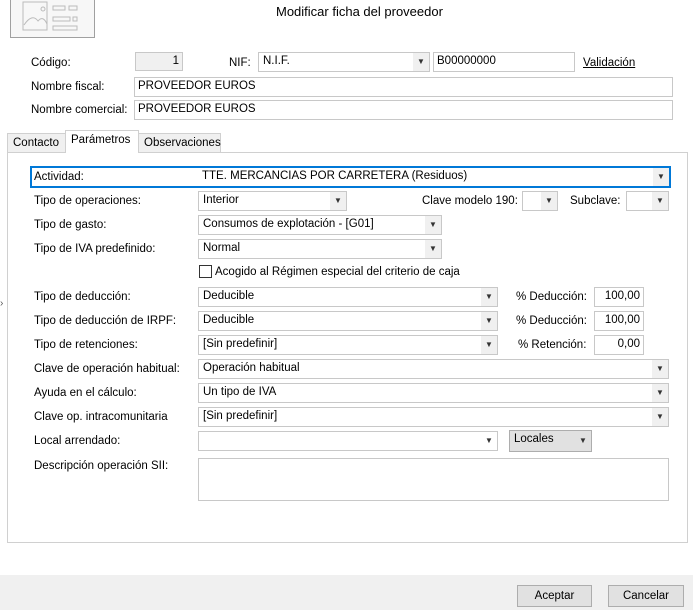 The image size is (693, 610). Describe the element at coordinates (647, 201) in the screenshot. I see `subclave-select: ▼` at that location.